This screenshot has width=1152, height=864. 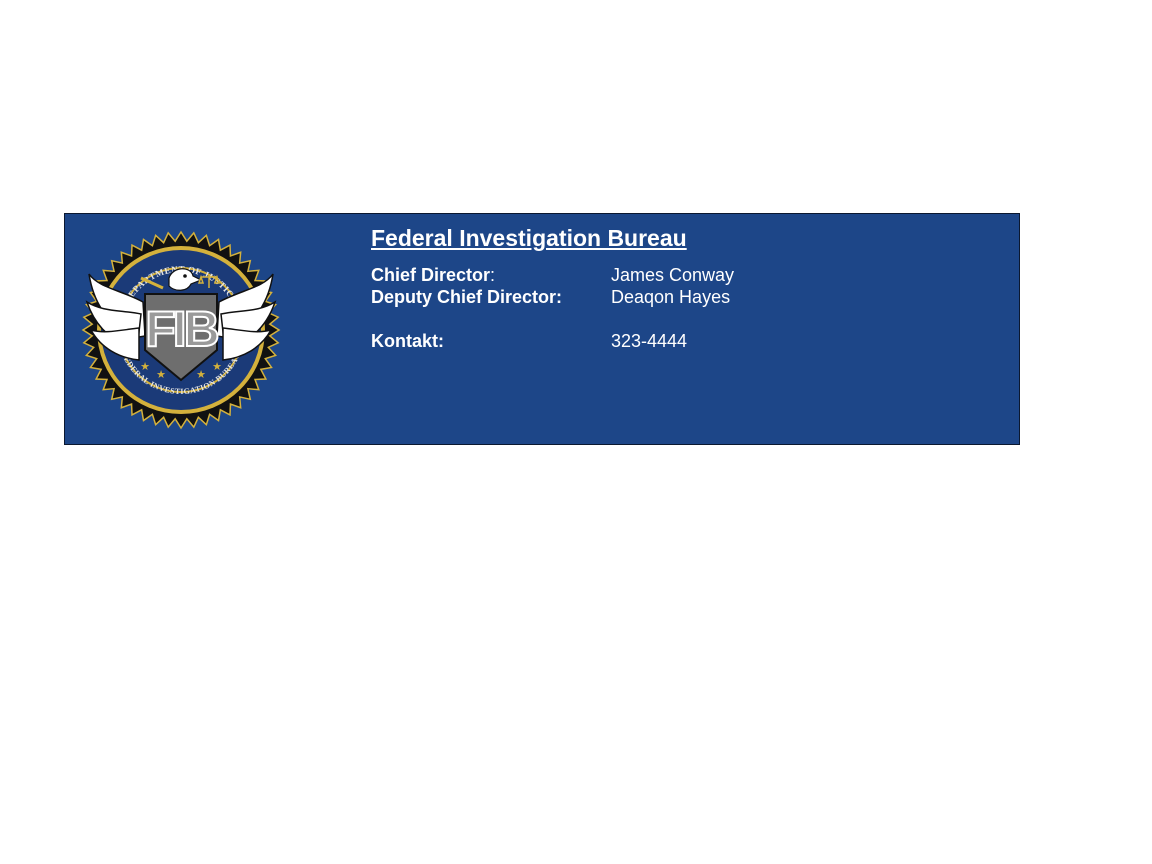 I want to click on contact-row: Kontakt: 323-4444, so click(x=552, y=341).